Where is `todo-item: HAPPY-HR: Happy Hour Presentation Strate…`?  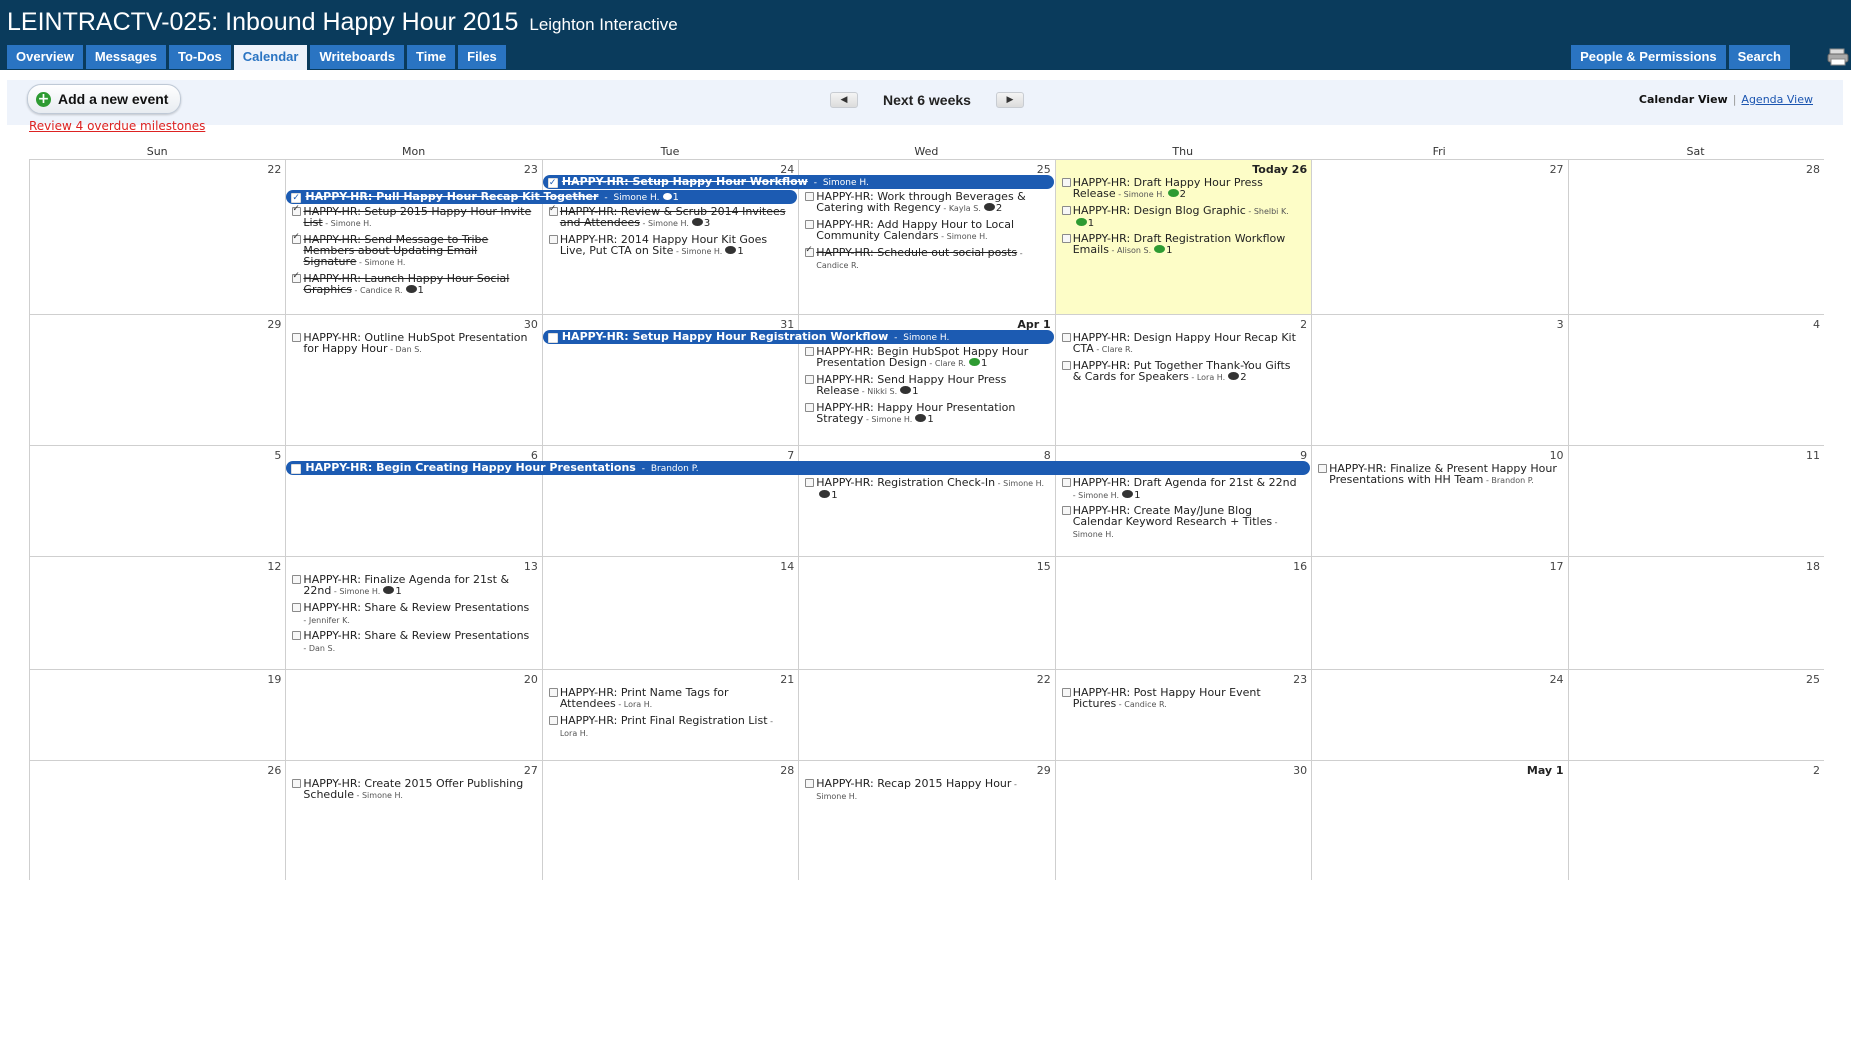
todo-item: HAPPY-HR: Happy Hour Presentation Strate… is located at coordinates (922, 413).